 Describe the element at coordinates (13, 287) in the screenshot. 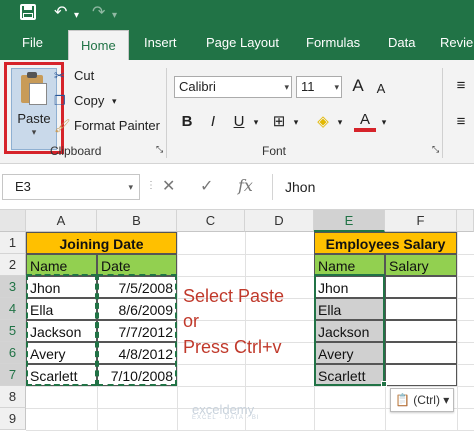

I see `row-header-3: 3` at that location.